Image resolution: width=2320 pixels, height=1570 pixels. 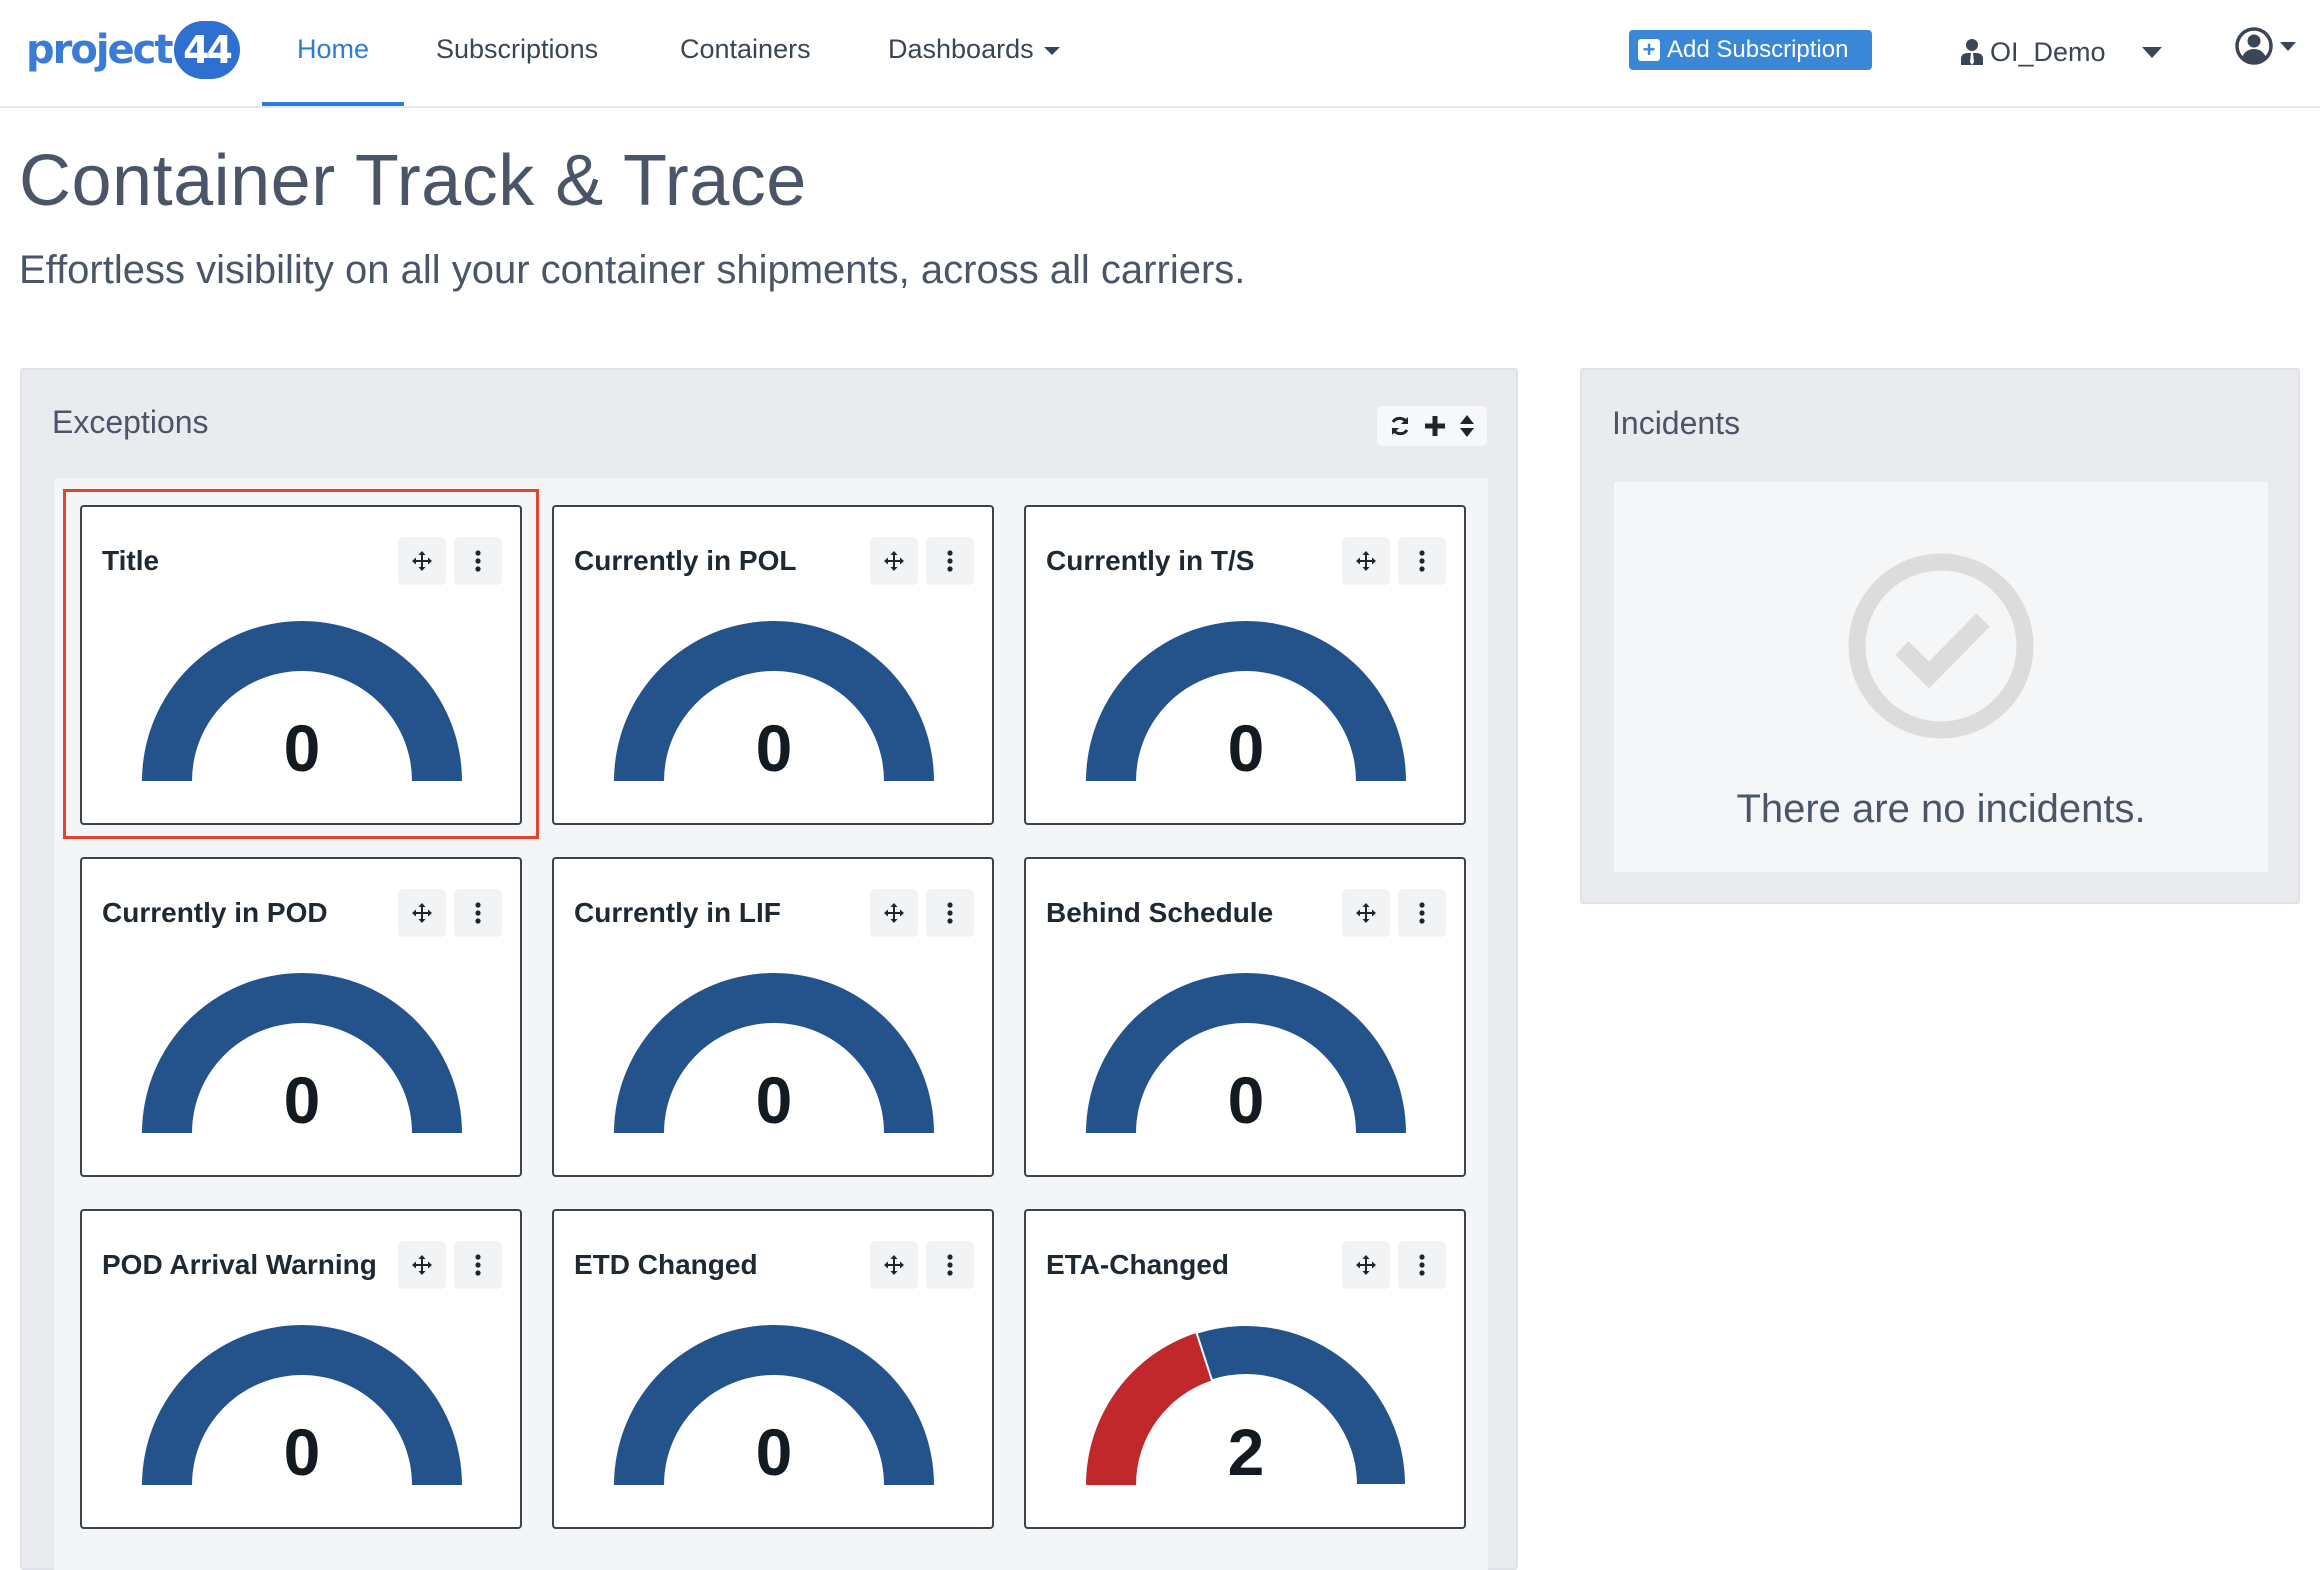 What do you see at coordinates (1138, 1264) in the screenshot?
I see `widget-title: ETA-Changed` at bounding box center [1138, 1264].